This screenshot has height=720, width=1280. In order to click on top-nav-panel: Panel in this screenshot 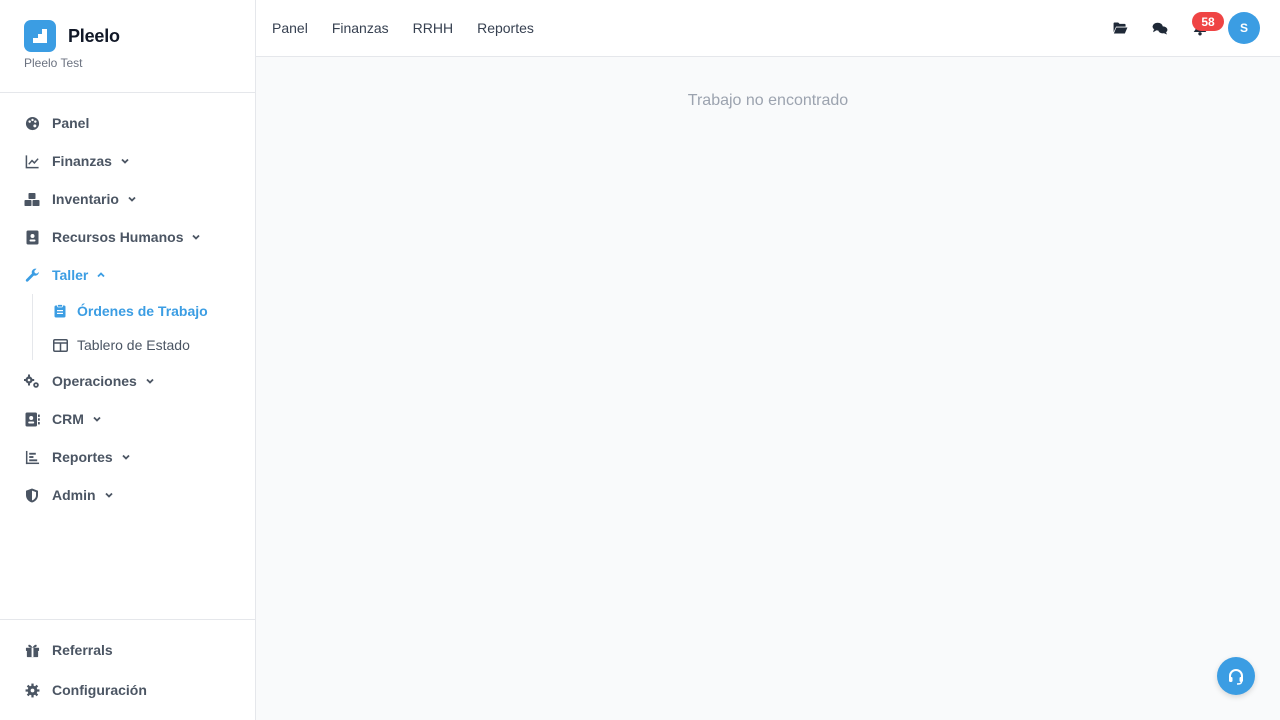, I will do `click(290, 28)`.